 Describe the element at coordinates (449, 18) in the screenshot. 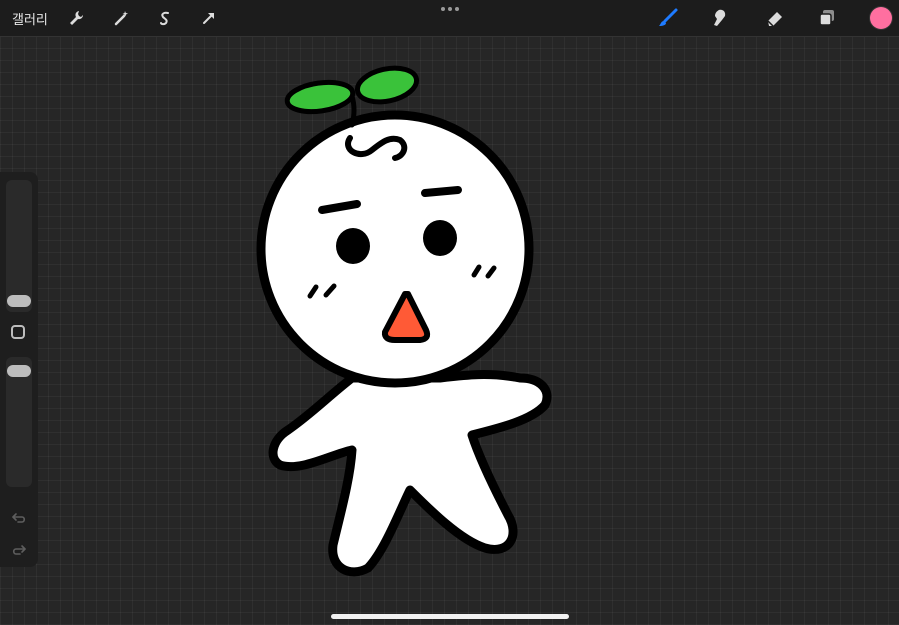

I see `top-toolbar: 갤러리` at that location.